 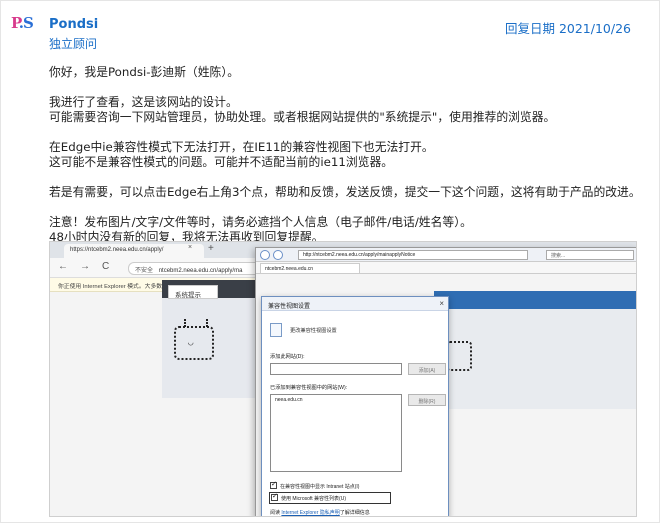 I want to click on avatar: P.S, so click(x=23, y=23).